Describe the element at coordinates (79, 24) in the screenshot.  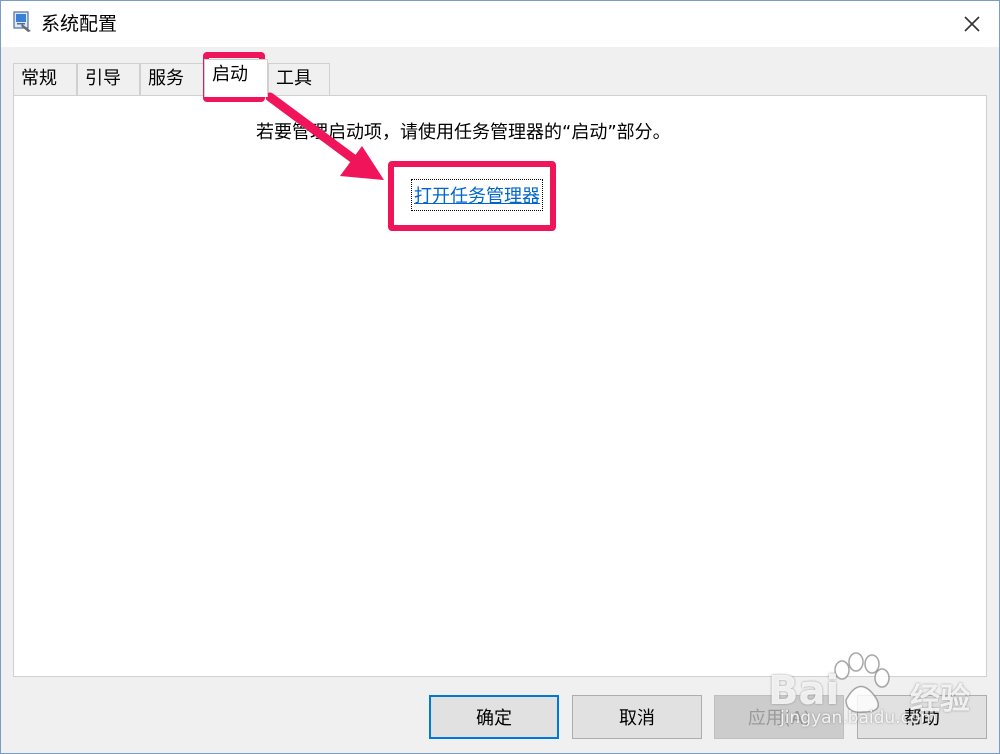
I see `window-title: 系统配置` at that location.